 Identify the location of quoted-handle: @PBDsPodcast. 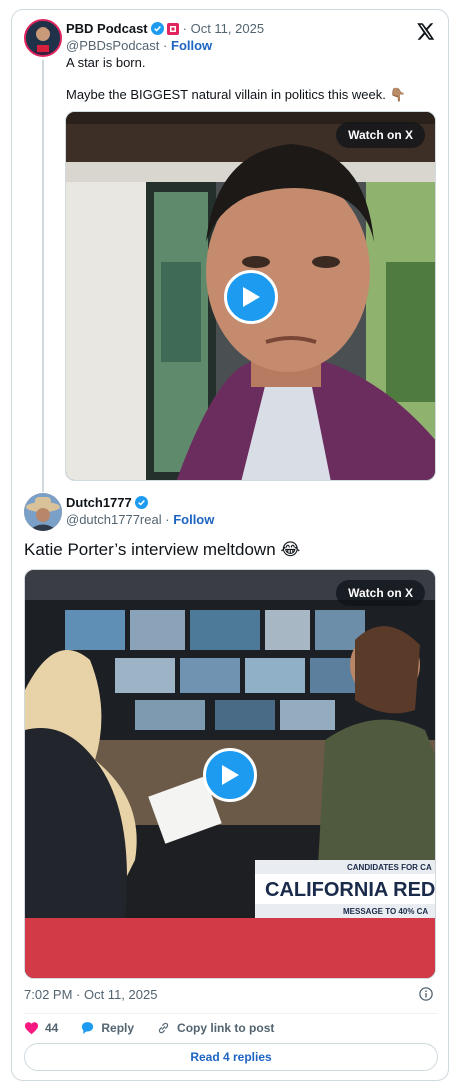
(112, 45).